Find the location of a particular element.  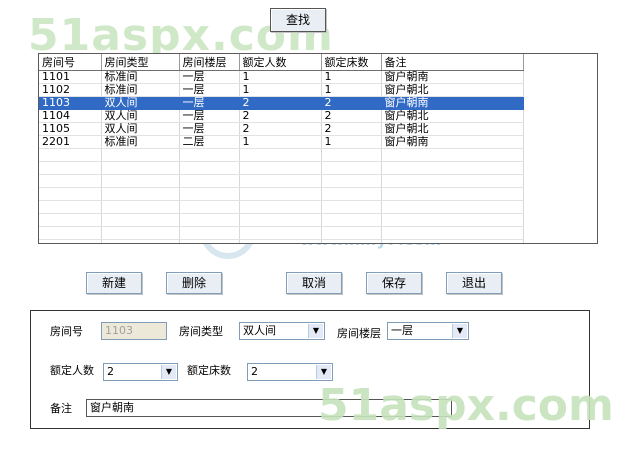

column-header: 房间号 is located at coordinates (70, 62).